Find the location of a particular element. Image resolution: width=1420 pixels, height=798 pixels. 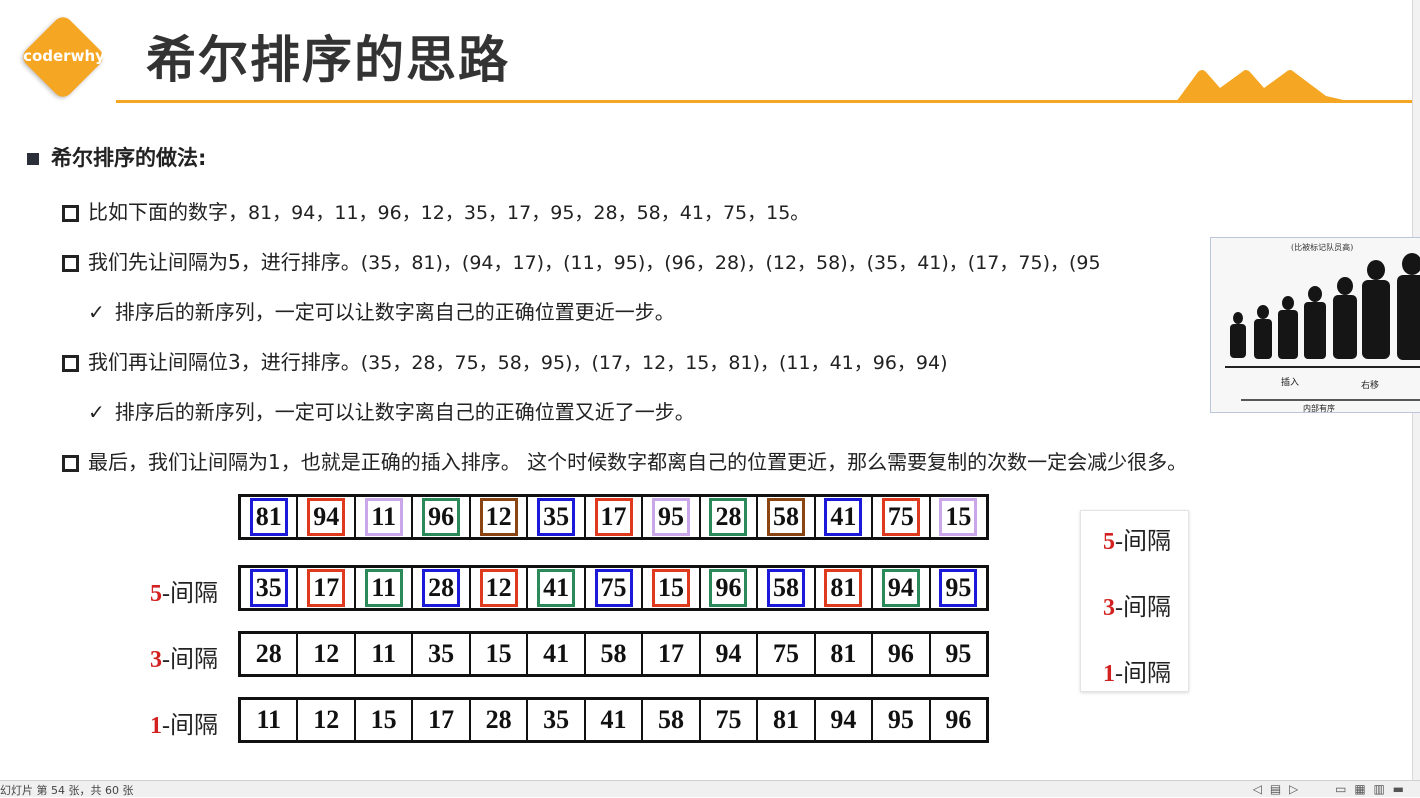

status-bar: 幻灯片 第 54 张，共 60 张 ◁ ▤ ▷ ▭ ▦ ▥ ▬ is located at coordinates (710, 788).